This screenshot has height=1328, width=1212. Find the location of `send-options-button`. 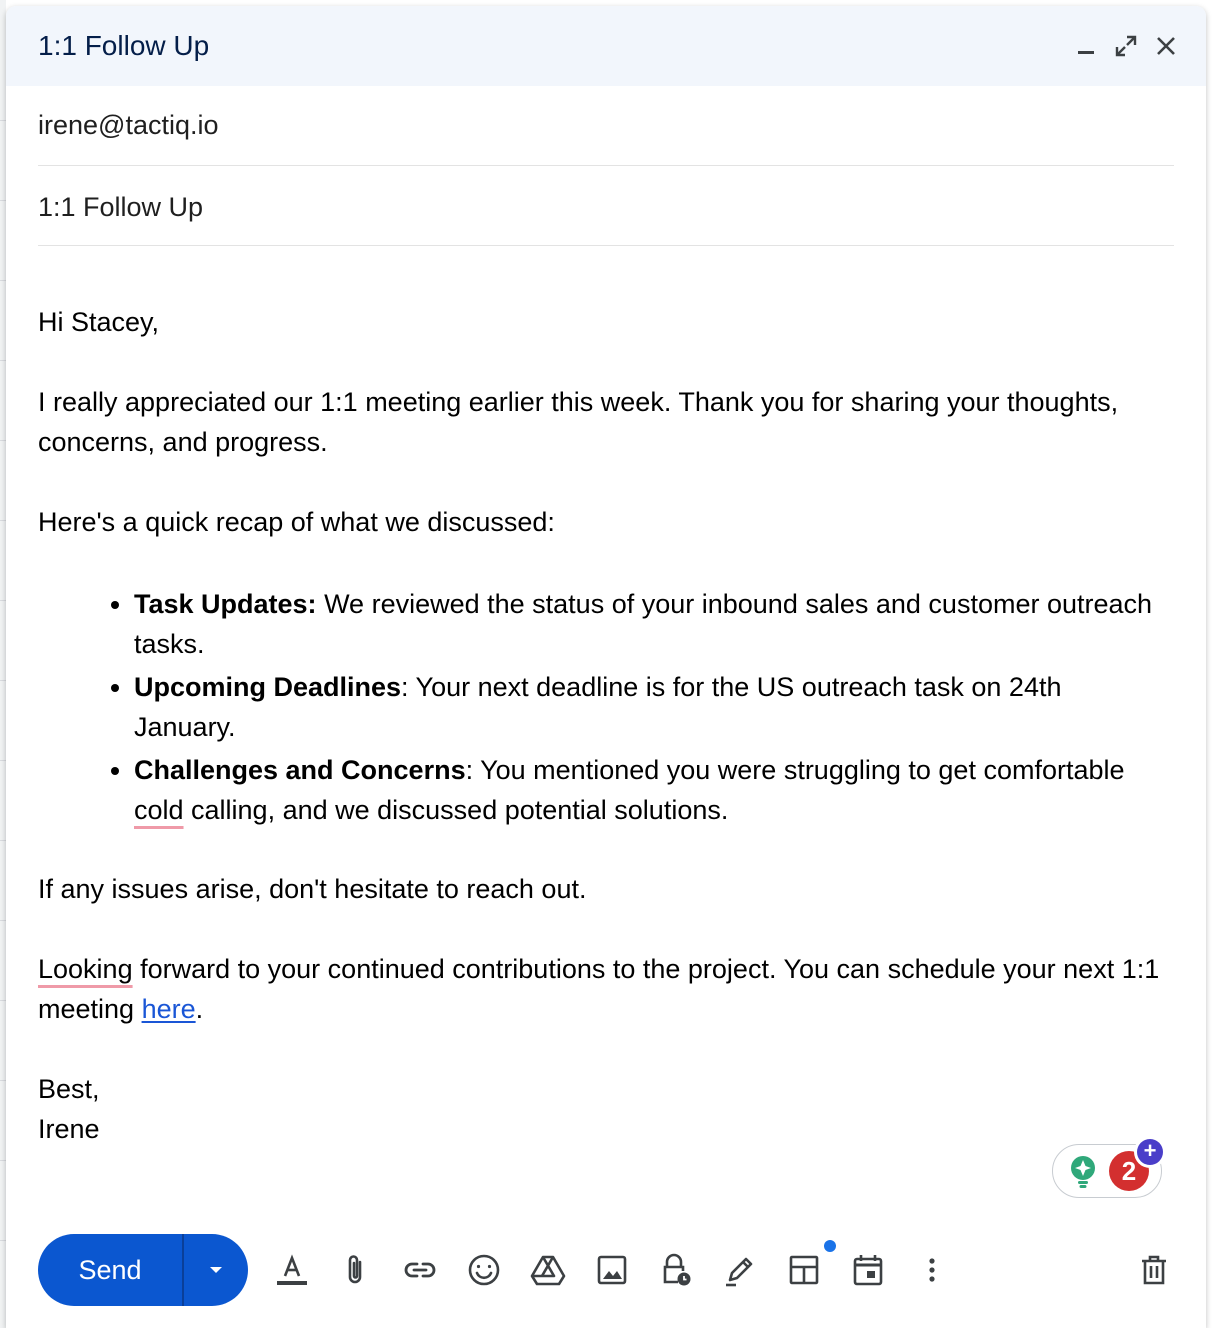

send-options-button is located at coordinates (216, 1270).